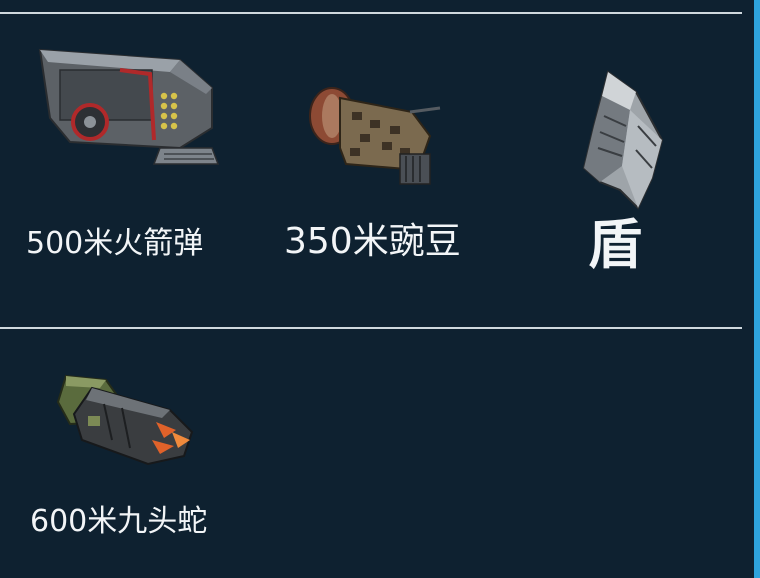  What do you see at coordinates (372, 241) in the screenshot?
I see `weapon-label-pea: 350米豌豆` at bounding box center [372, 241].